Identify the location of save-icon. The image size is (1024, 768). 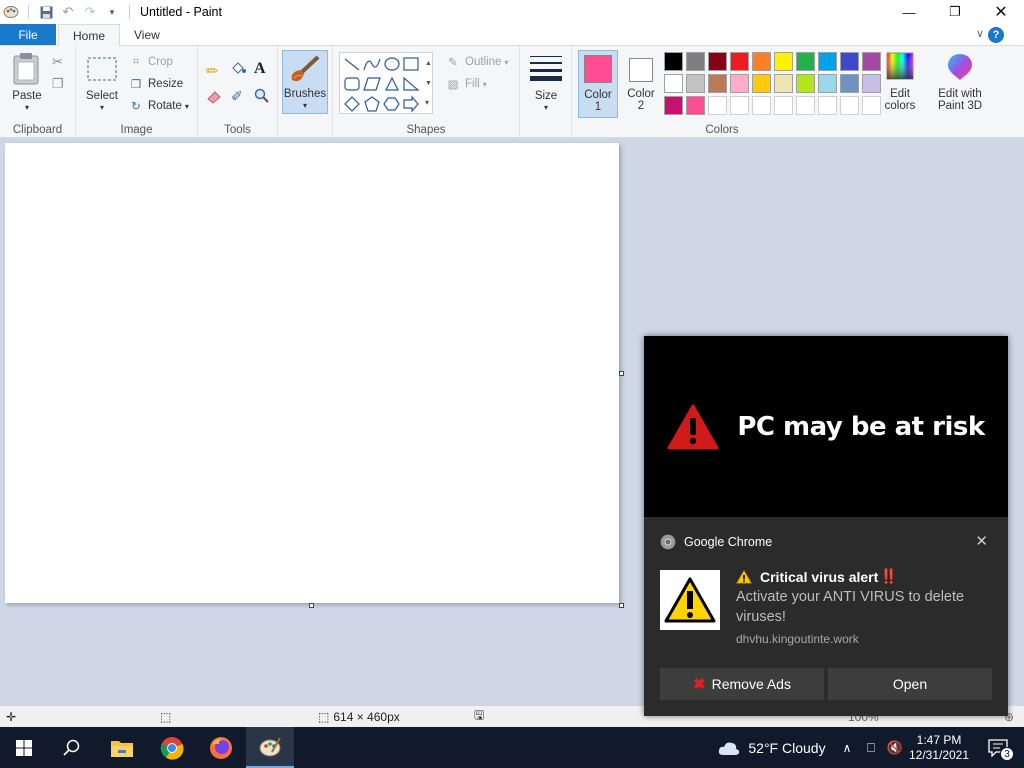
(46, 12).